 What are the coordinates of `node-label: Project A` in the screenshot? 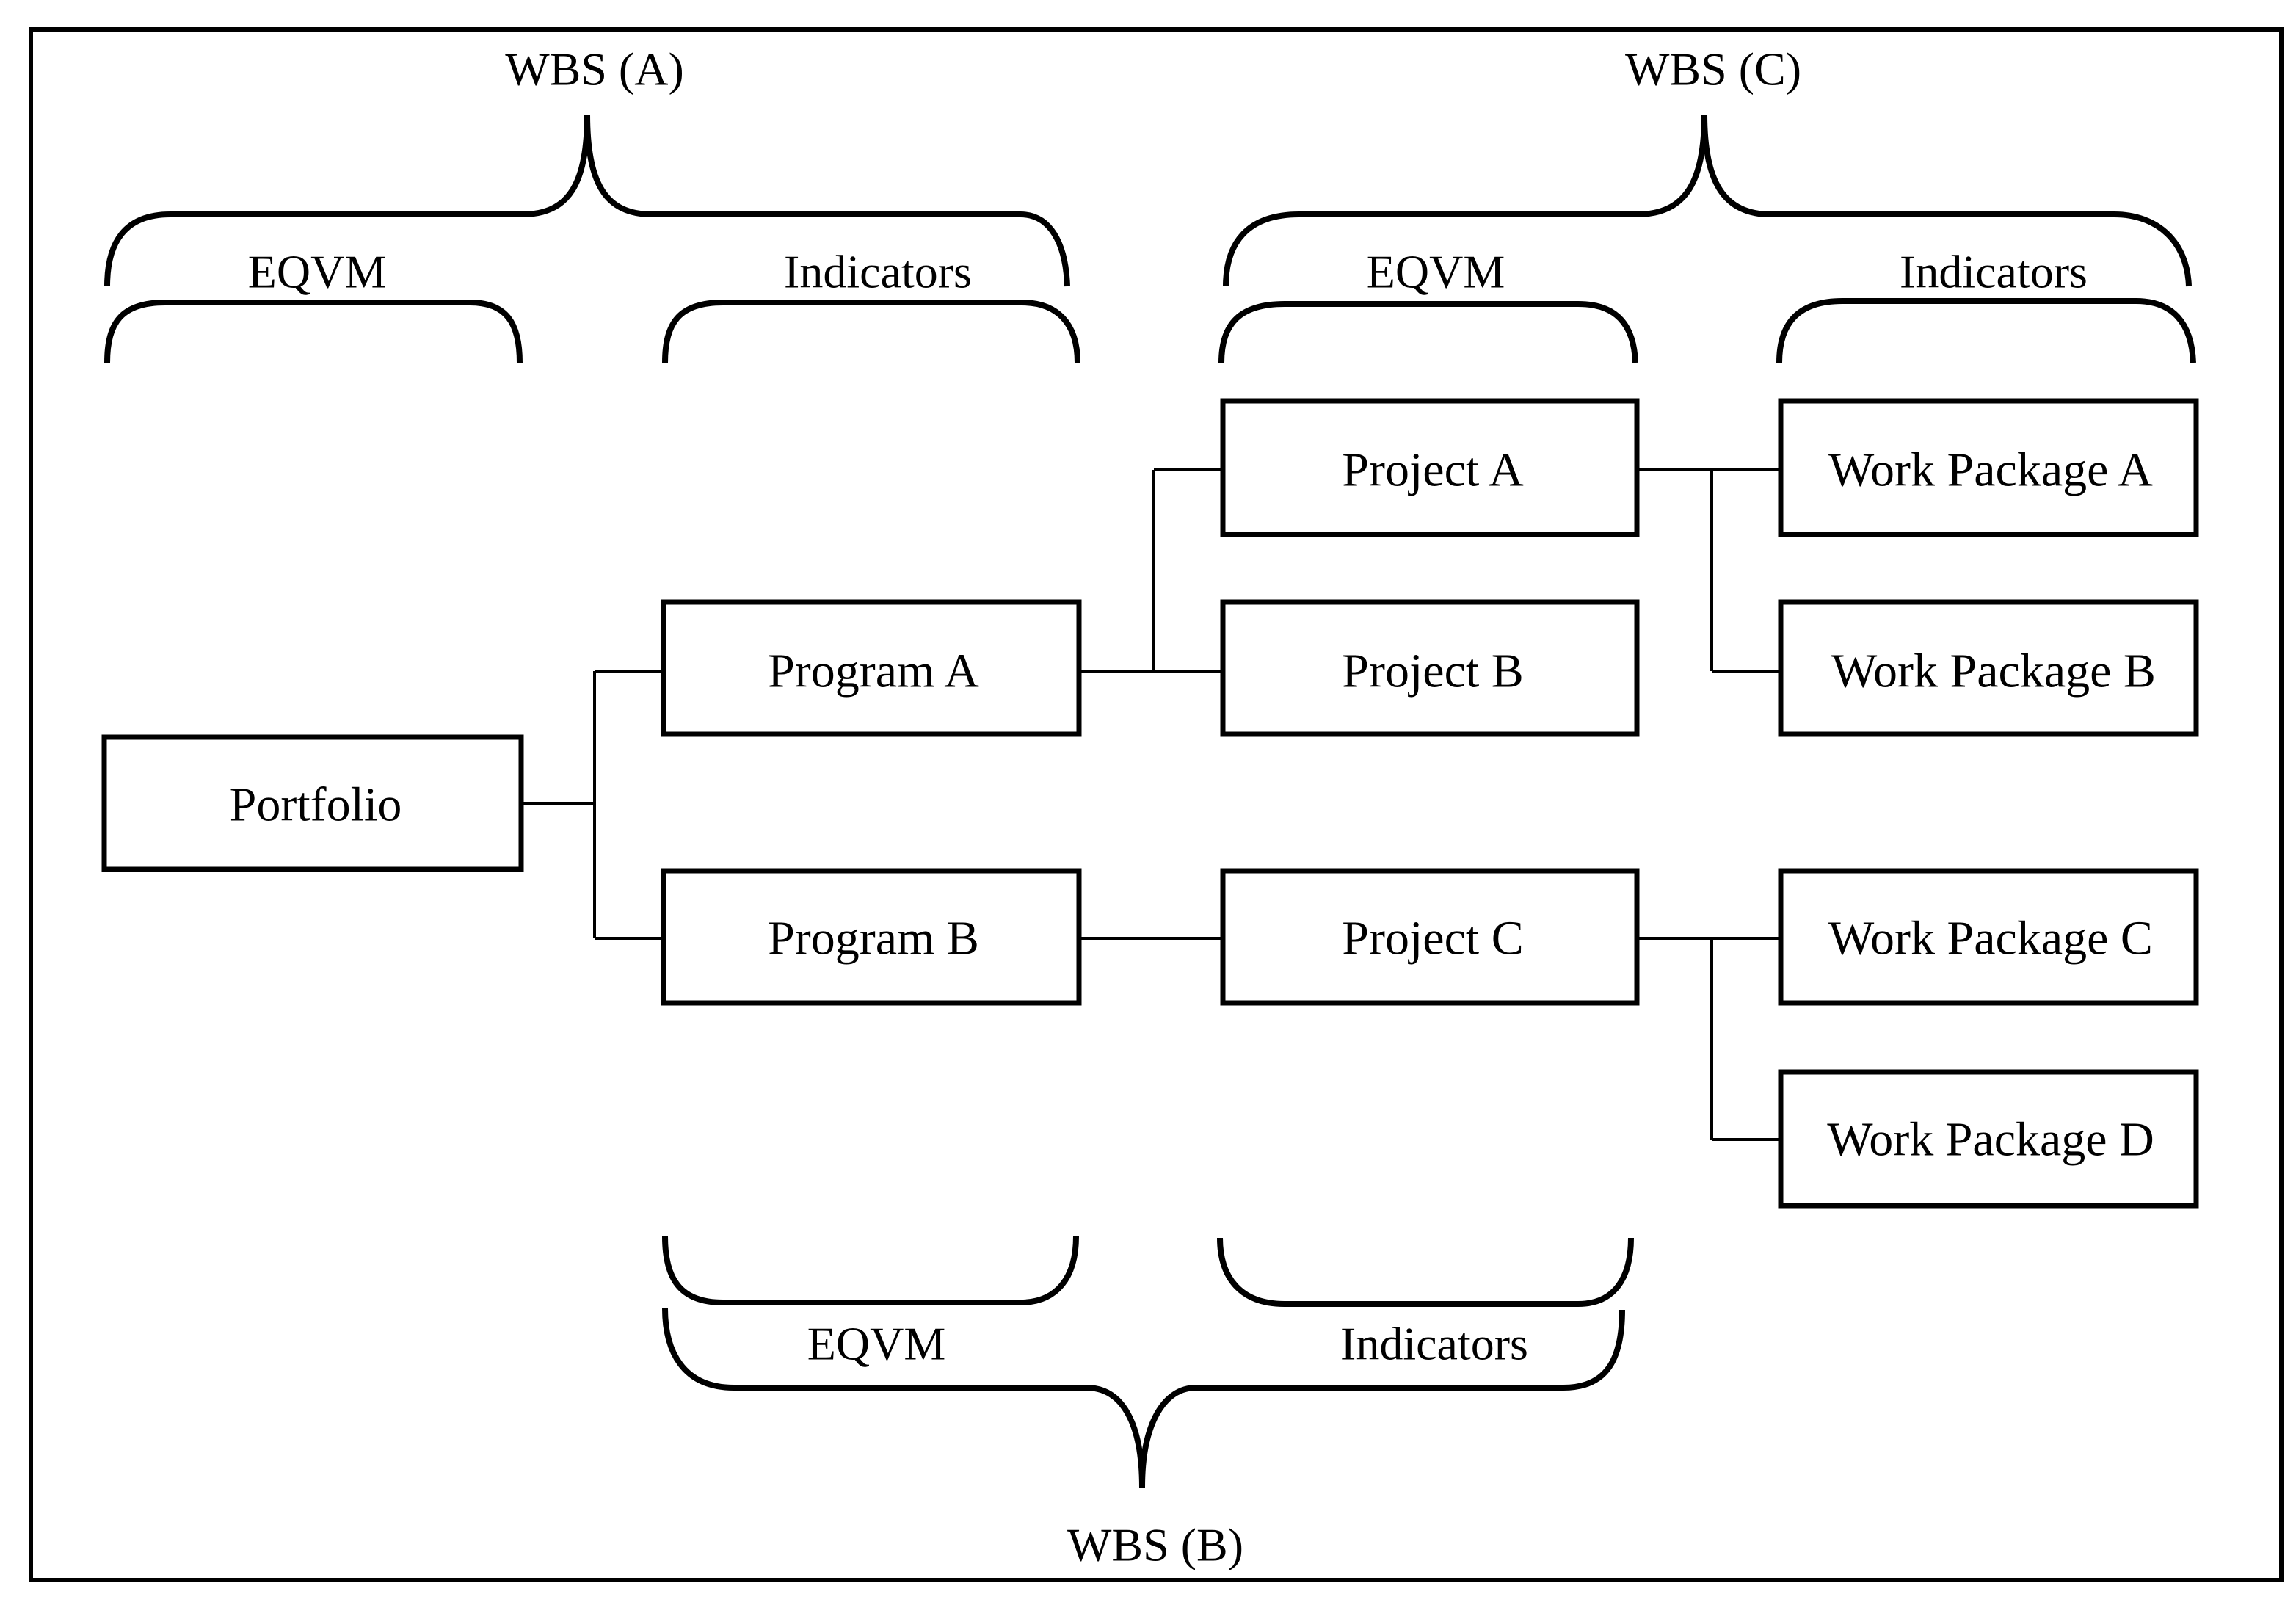 It's located at (1433, 470).